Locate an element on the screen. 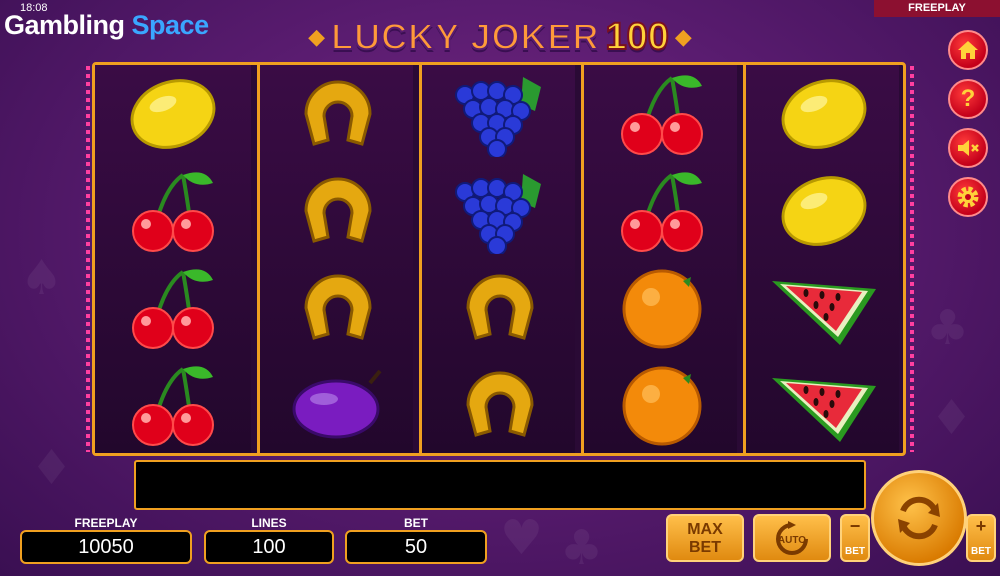 This screenshot has height=576, width=1000. sound-button is located at coordinates (968, 148).